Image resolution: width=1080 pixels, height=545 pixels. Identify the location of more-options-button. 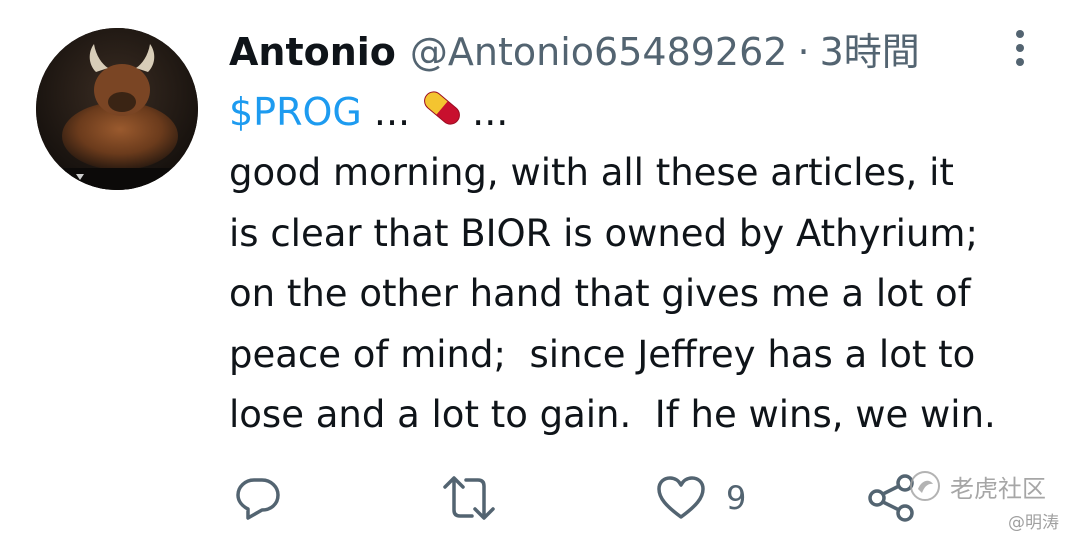
(1020, 48).